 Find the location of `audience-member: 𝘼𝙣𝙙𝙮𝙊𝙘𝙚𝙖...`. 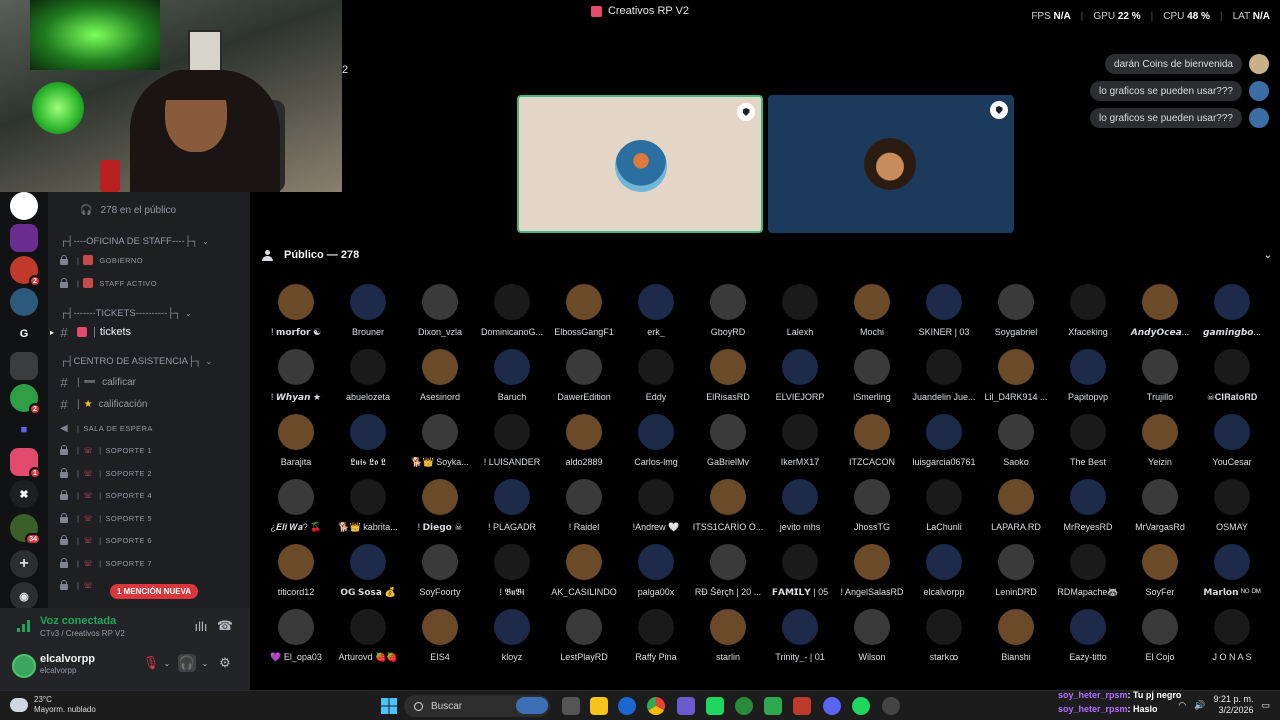

audience-member: 𝘼𝙣𝙙𝙮𝙊𝙘𝙚𝙖... is located at coordinates (1160, 314).